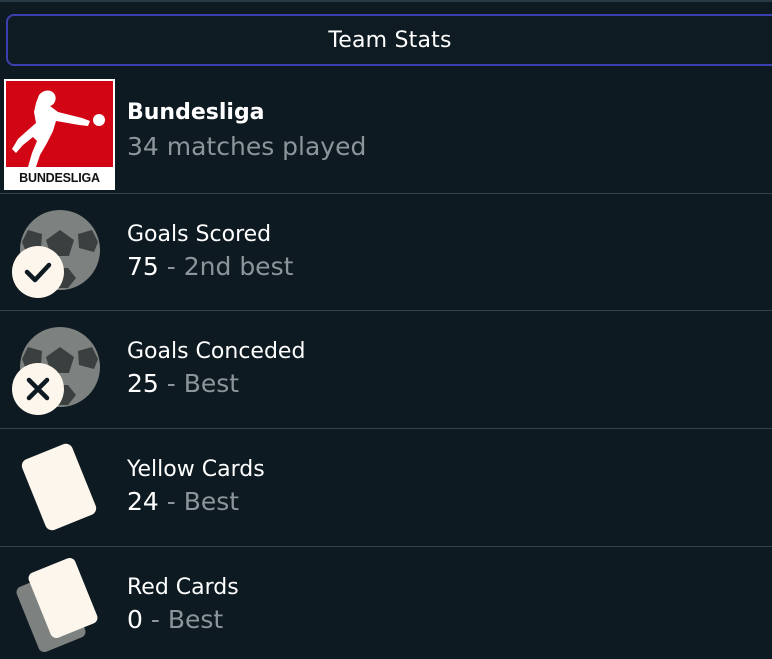 Image resolution: width=772 pixels, height=659 pixels. I want to click on stat-line: 75 - 2nd best, so click(210, 267).